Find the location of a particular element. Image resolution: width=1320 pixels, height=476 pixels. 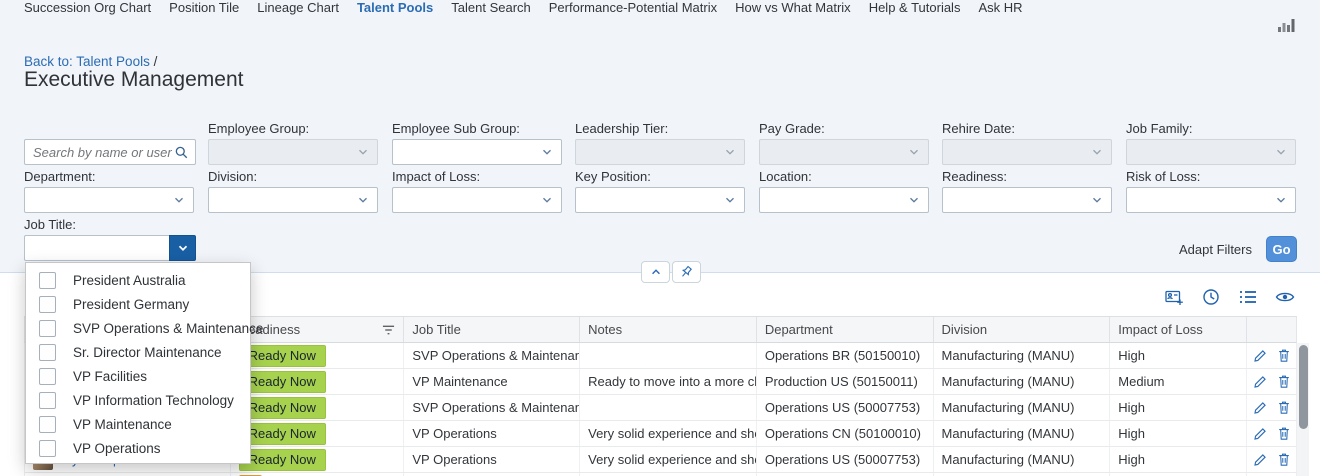

nav-item-position-tile: Position Tile is located at coordinates (204, 8).